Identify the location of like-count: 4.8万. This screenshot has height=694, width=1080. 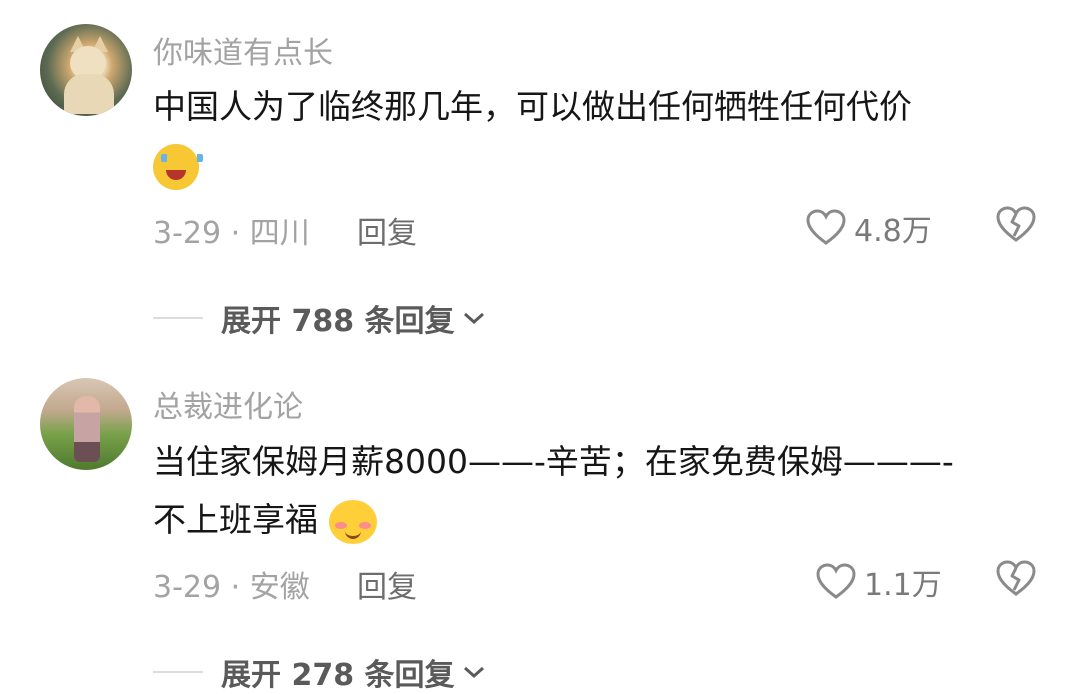
(893, 231).